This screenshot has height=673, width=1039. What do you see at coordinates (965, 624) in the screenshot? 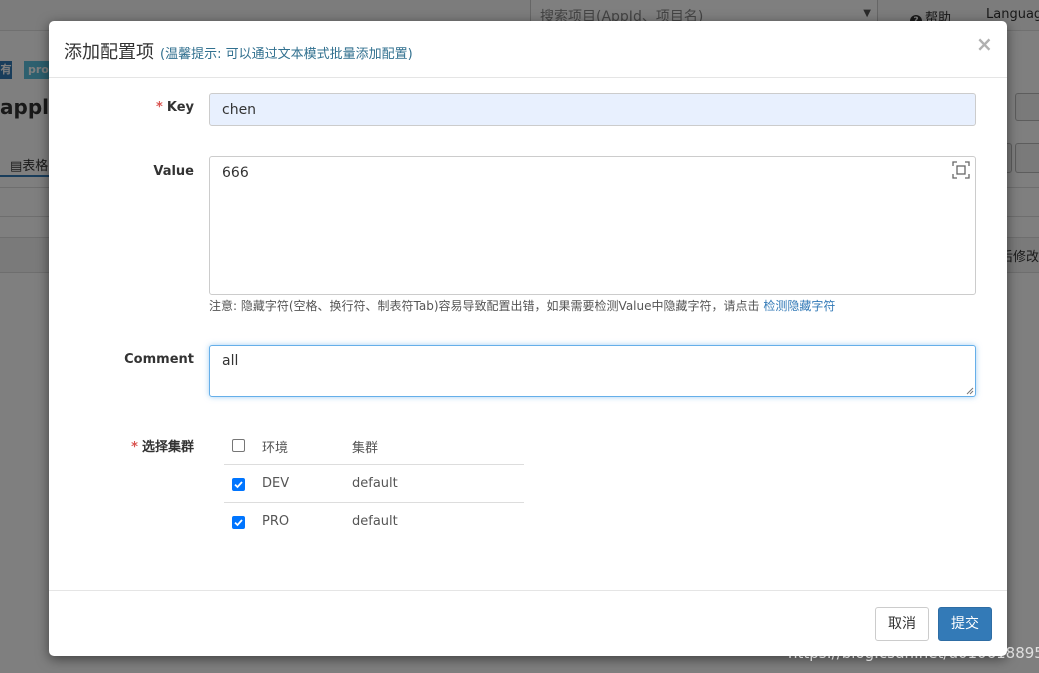
I see `submit-button: 提交` at bounding box center [965, 624].